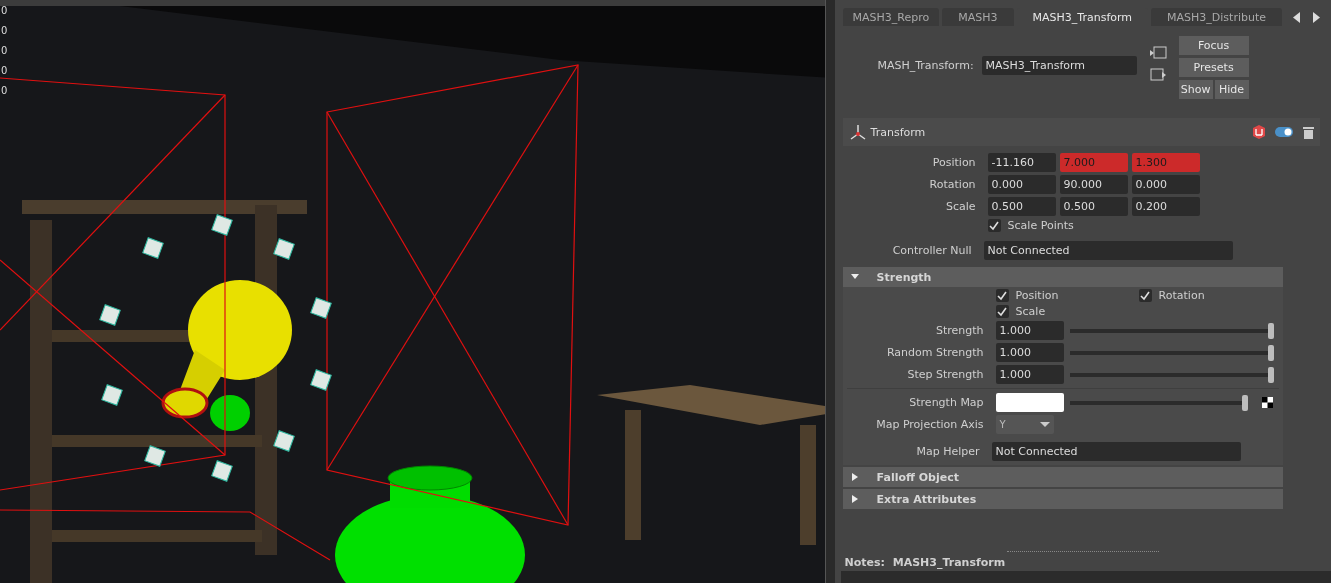  Describe the element at coordinates (930, 424) in the screenshot. I see `dropdown-label: Map Projection Axis` at that location.